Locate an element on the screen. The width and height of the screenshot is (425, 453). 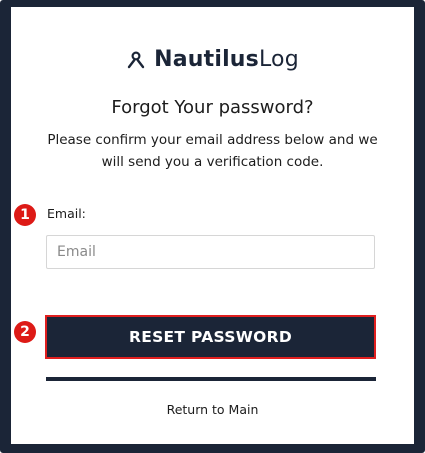
brand-logo: NautilusLog is located at coordinates (212, 59).